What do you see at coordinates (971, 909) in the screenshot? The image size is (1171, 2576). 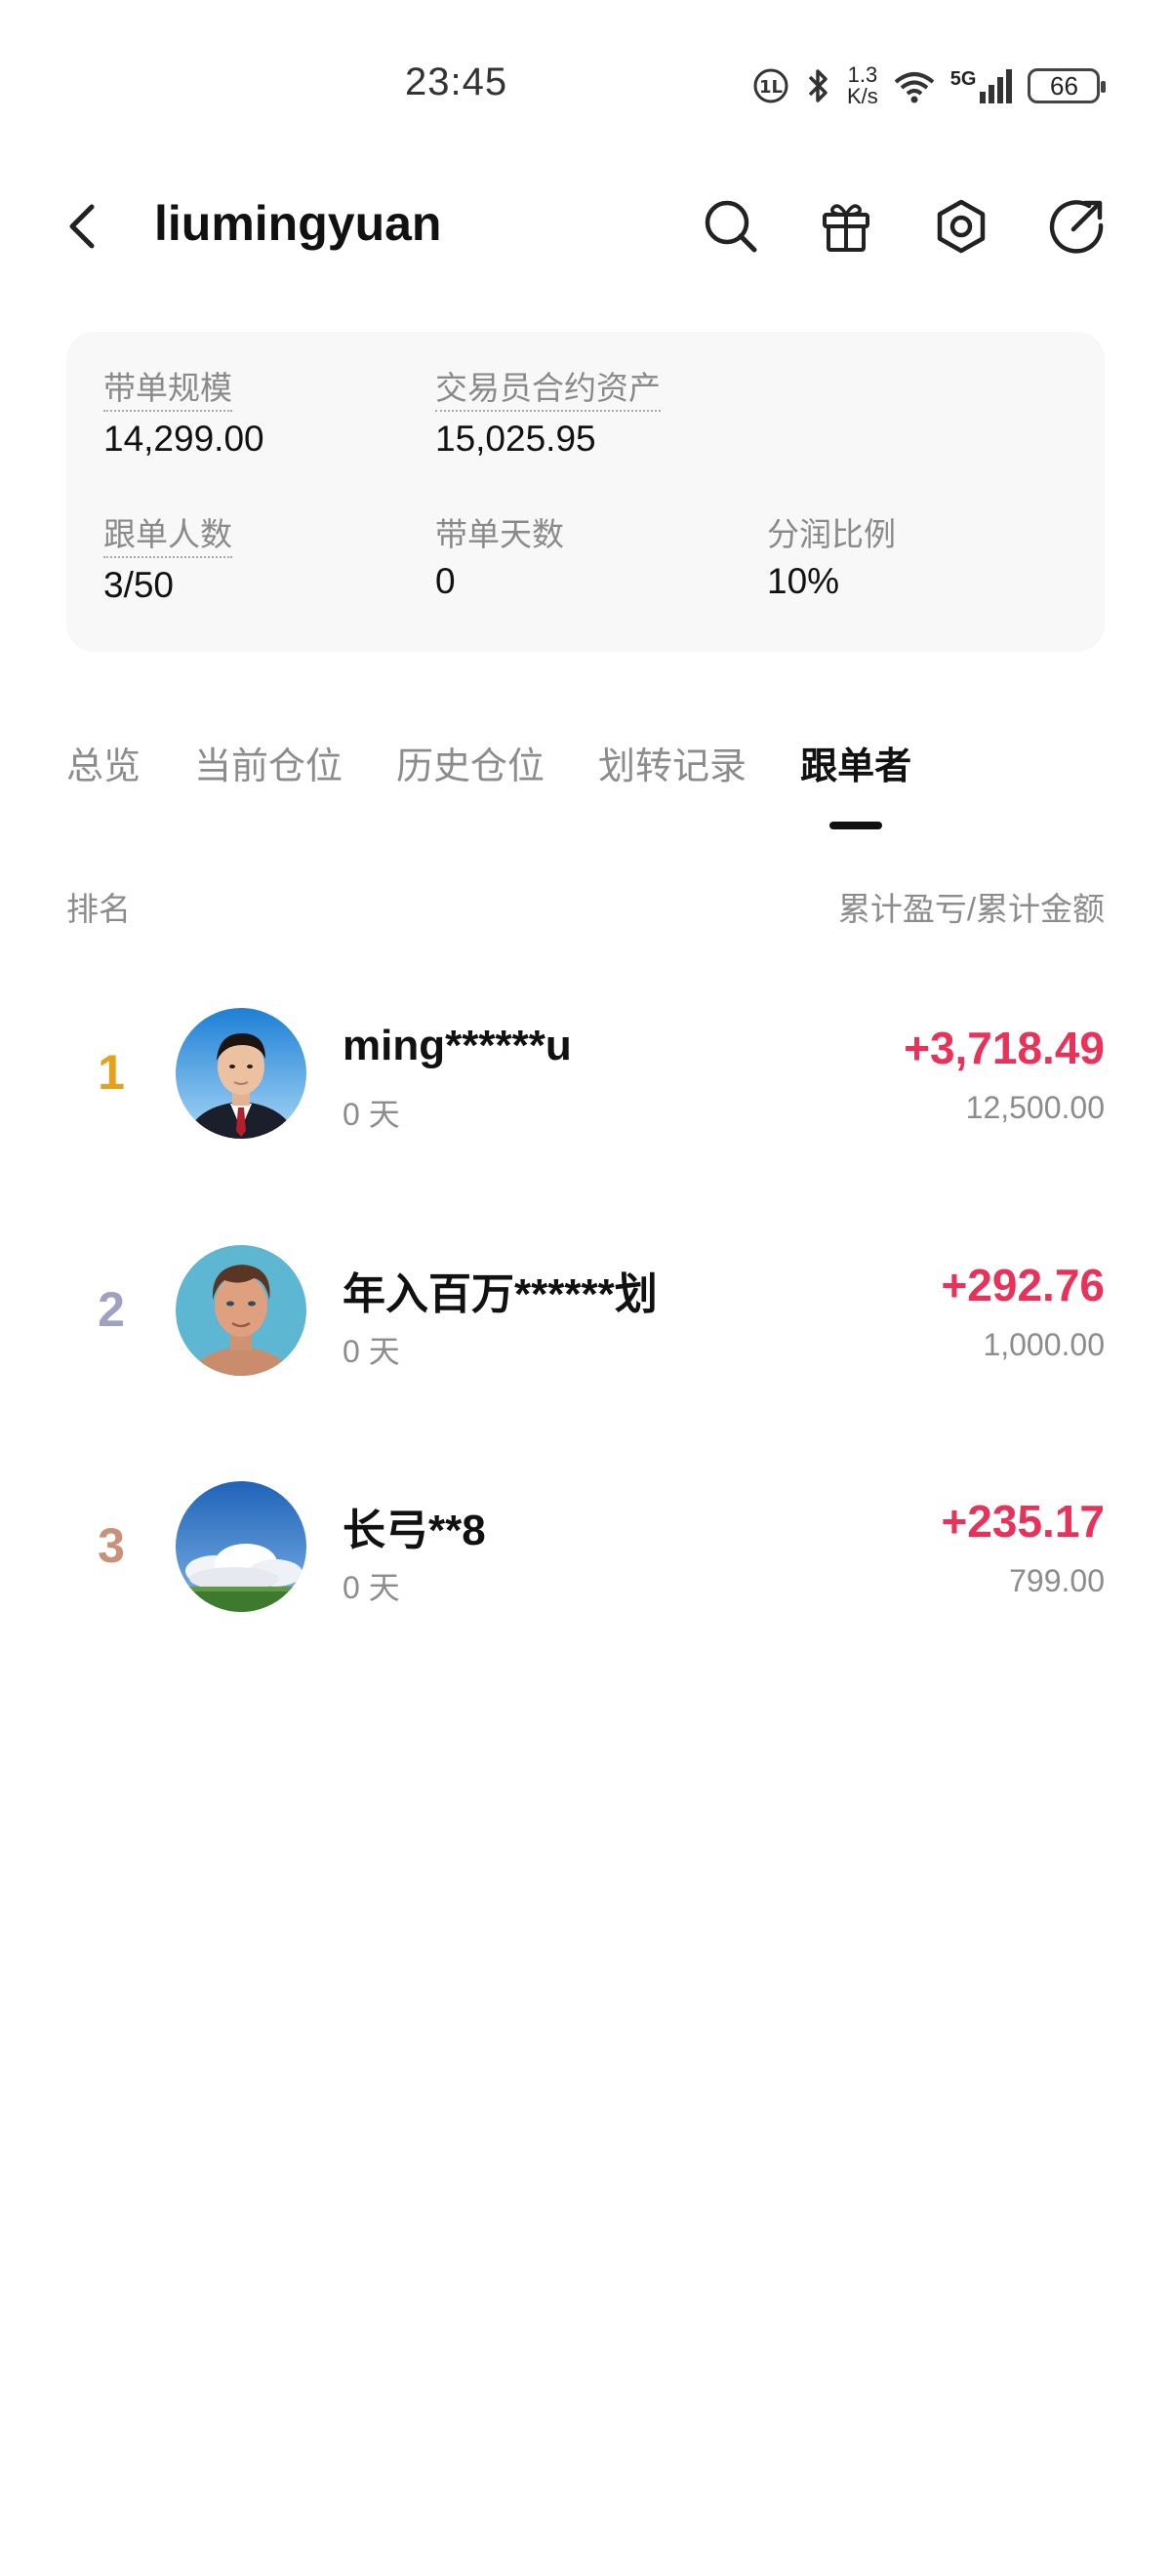 I see `value-column-header: 累计盈亏/累计金额` at bounding box center [971, 909].